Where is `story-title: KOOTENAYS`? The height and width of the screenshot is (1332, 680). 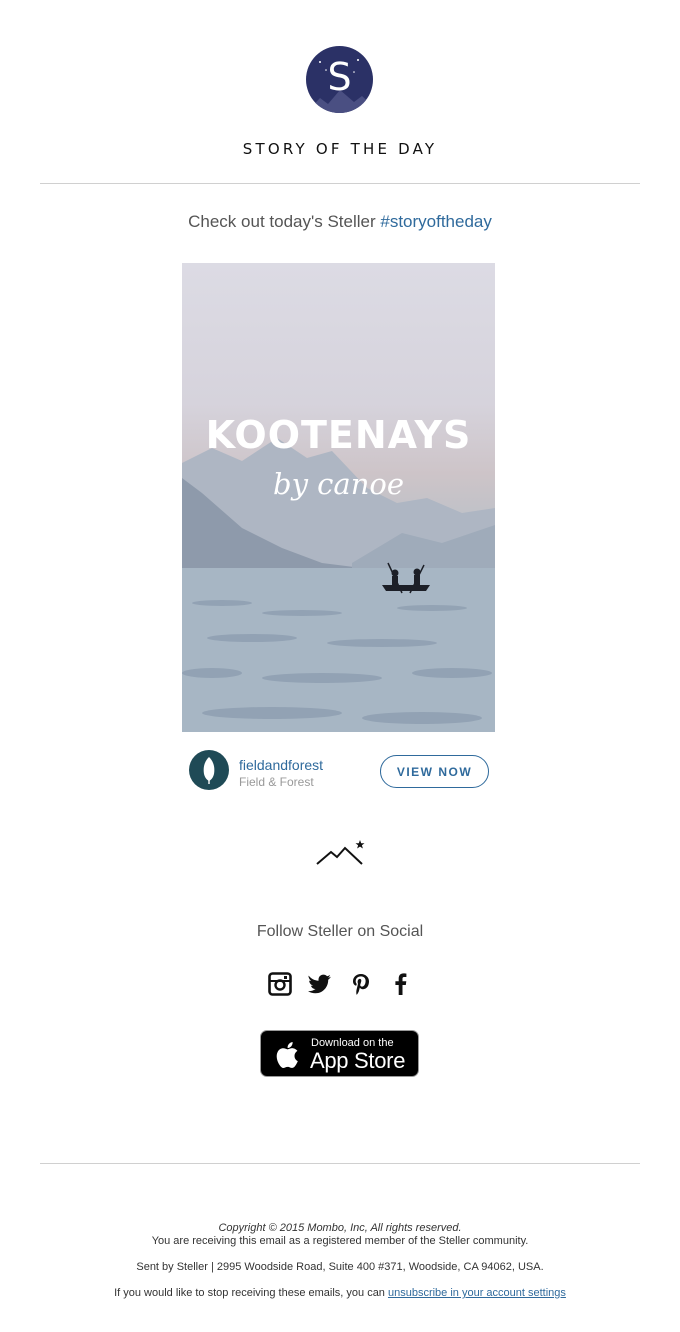 story-title: KOOTENAYS is located at coordinates (338, 435).